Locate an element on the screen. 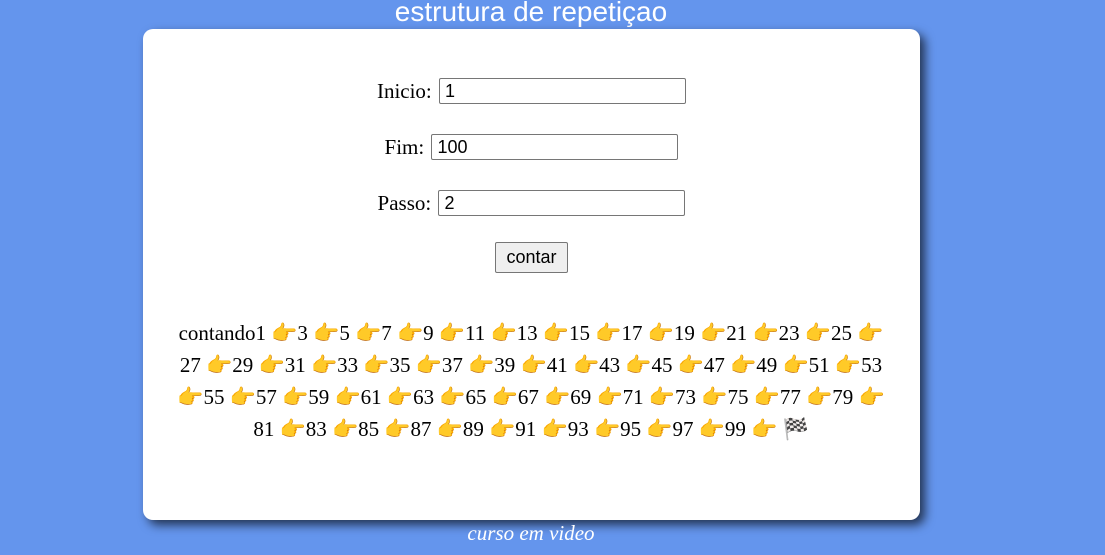 Image resolution: width=1105 pixels, height=555 pixels. fim-input is located at coordinates (555, 147).